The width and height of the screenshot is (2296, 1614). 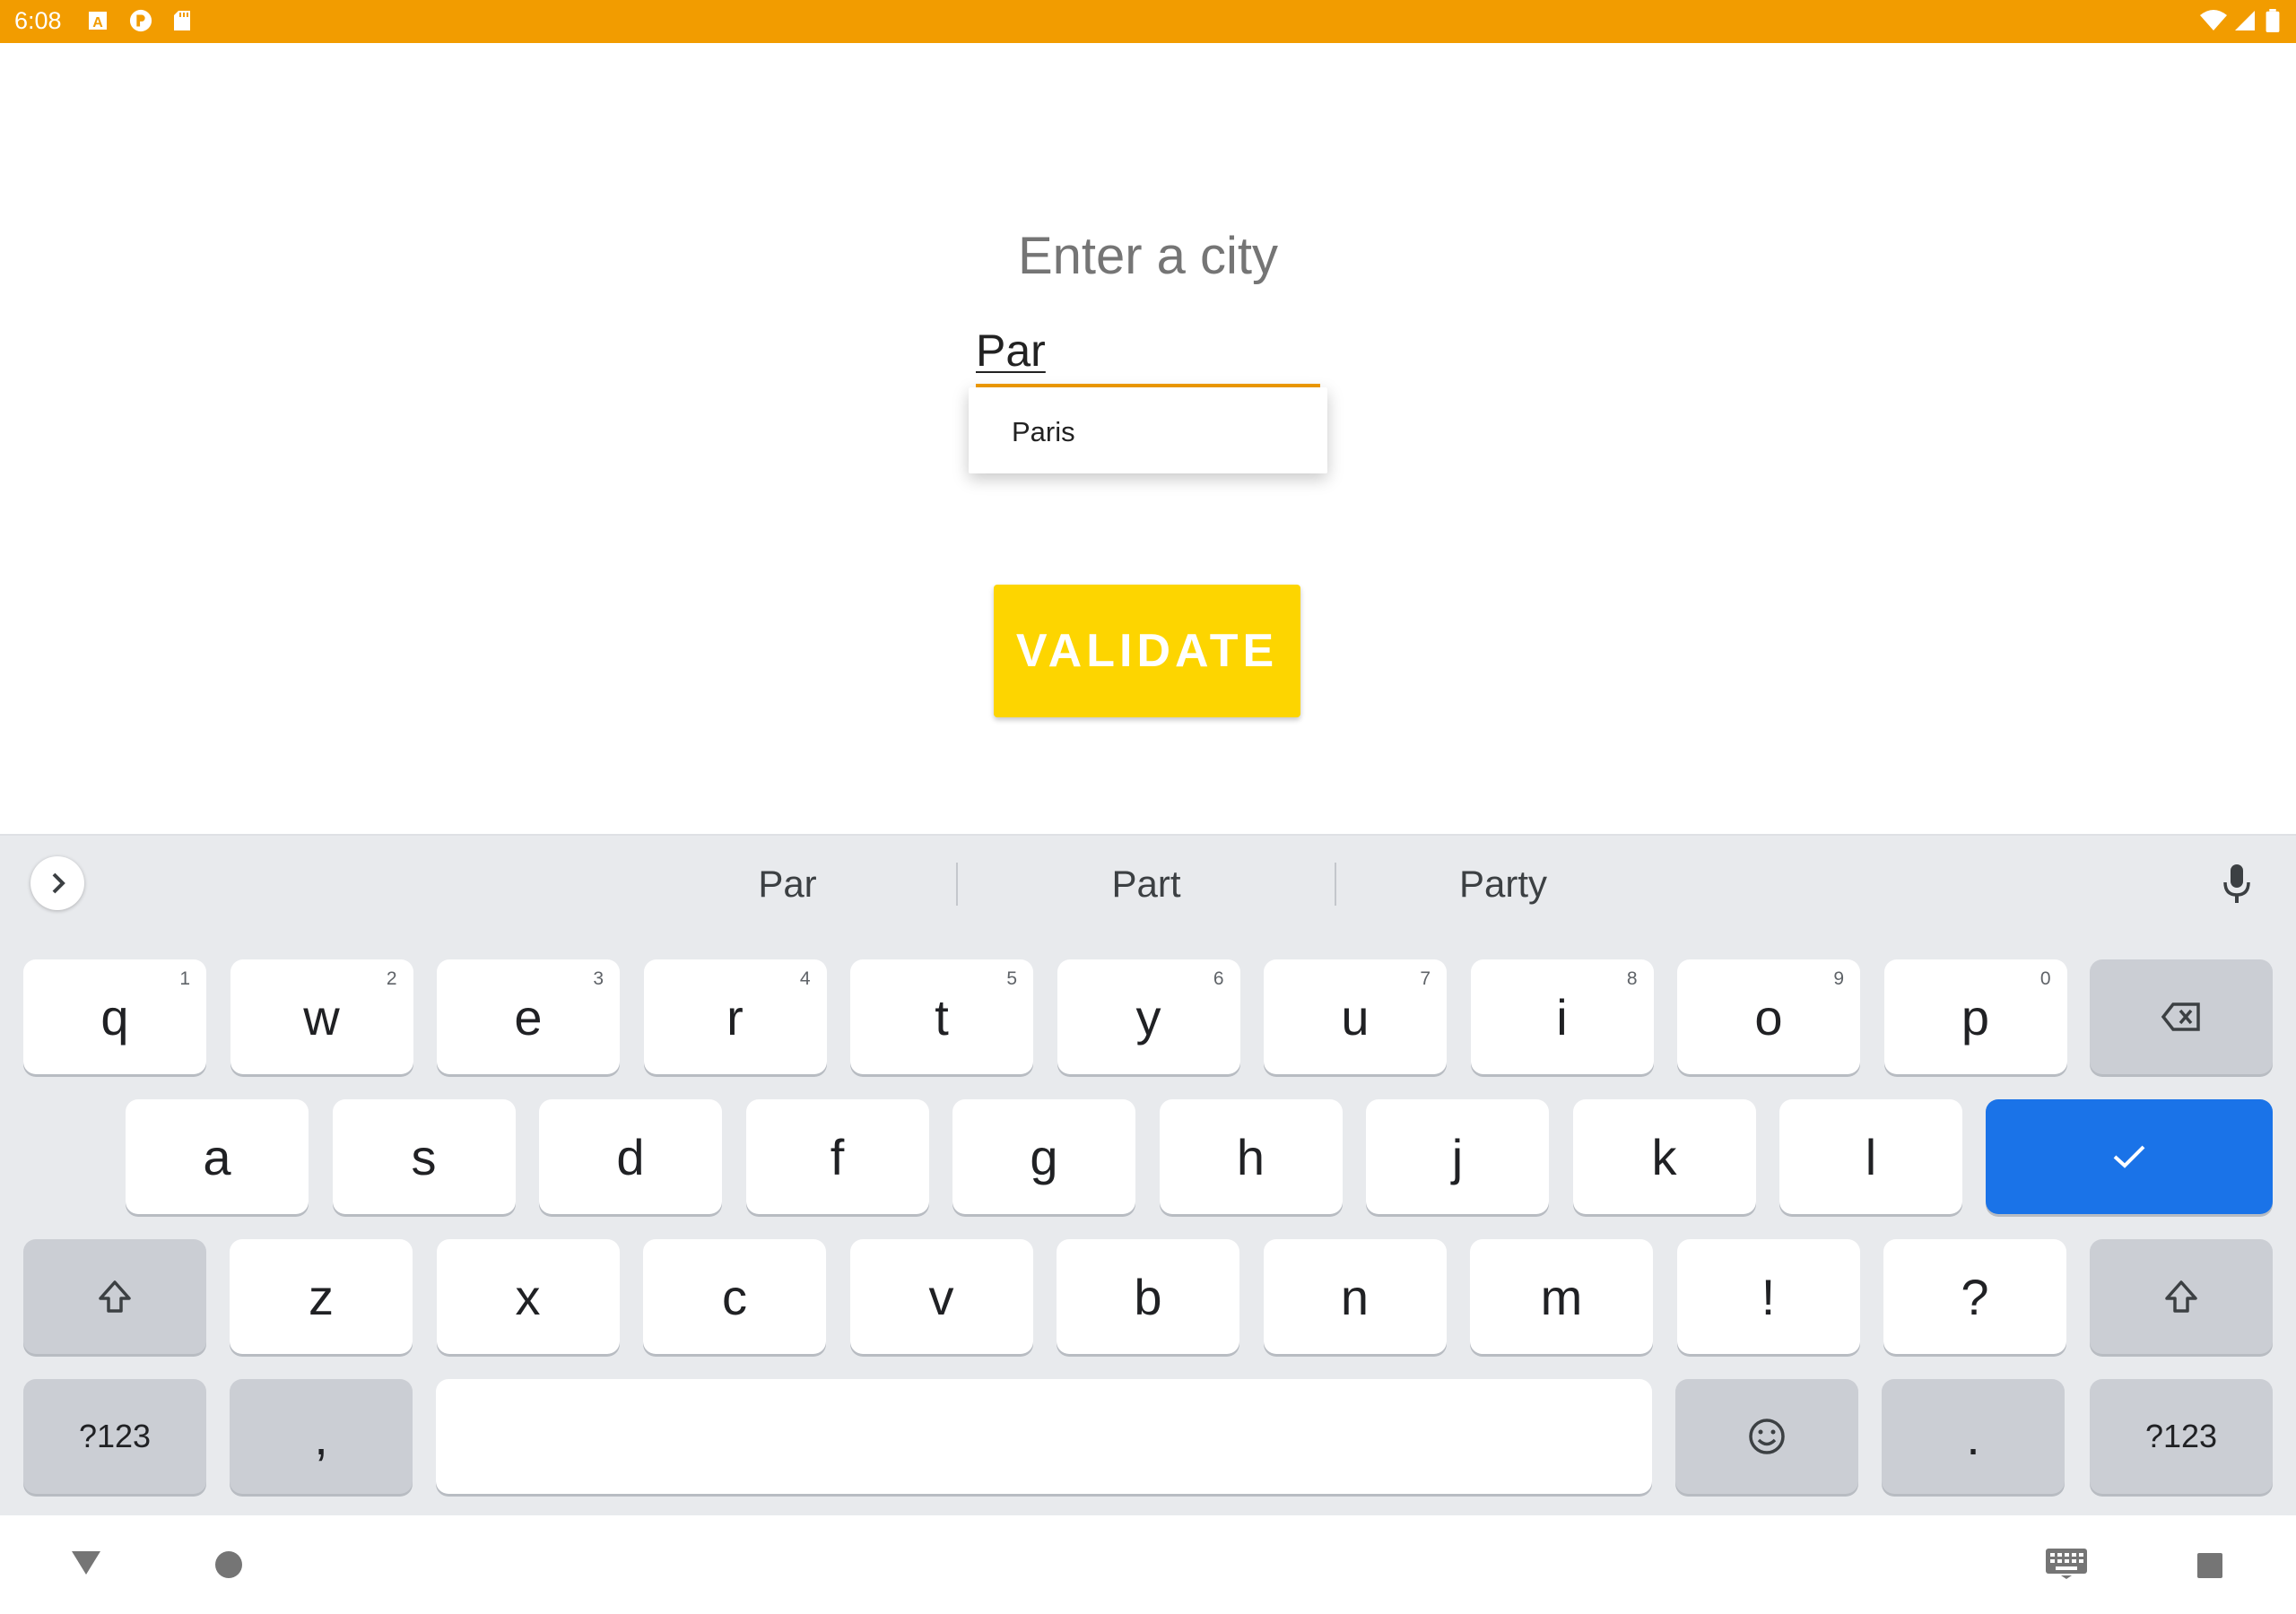 I want to click on enter-key, so click(x=2129, y=1156).